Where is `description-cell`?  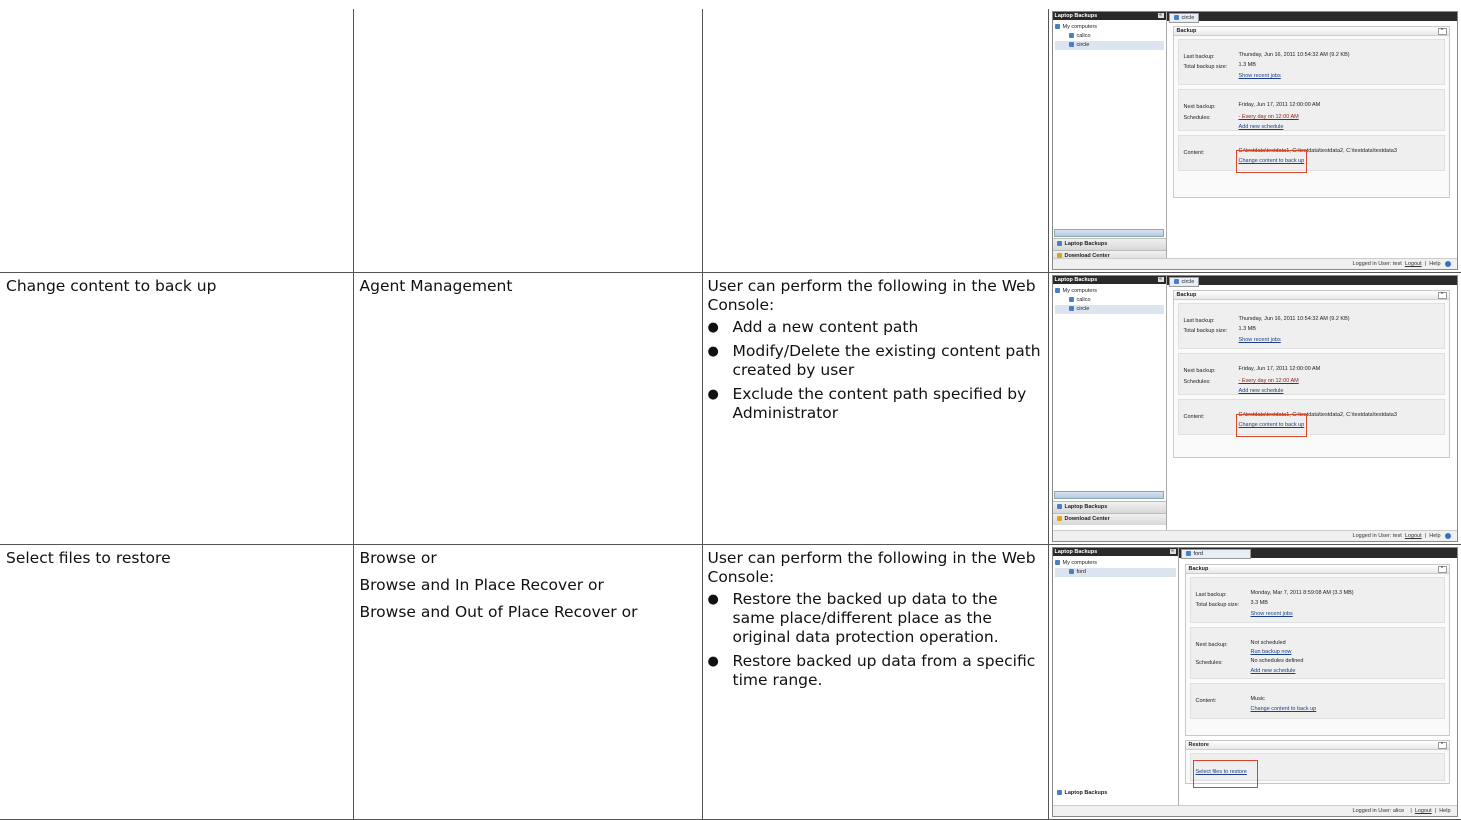
description-cell is located at coordinates (875, 141).